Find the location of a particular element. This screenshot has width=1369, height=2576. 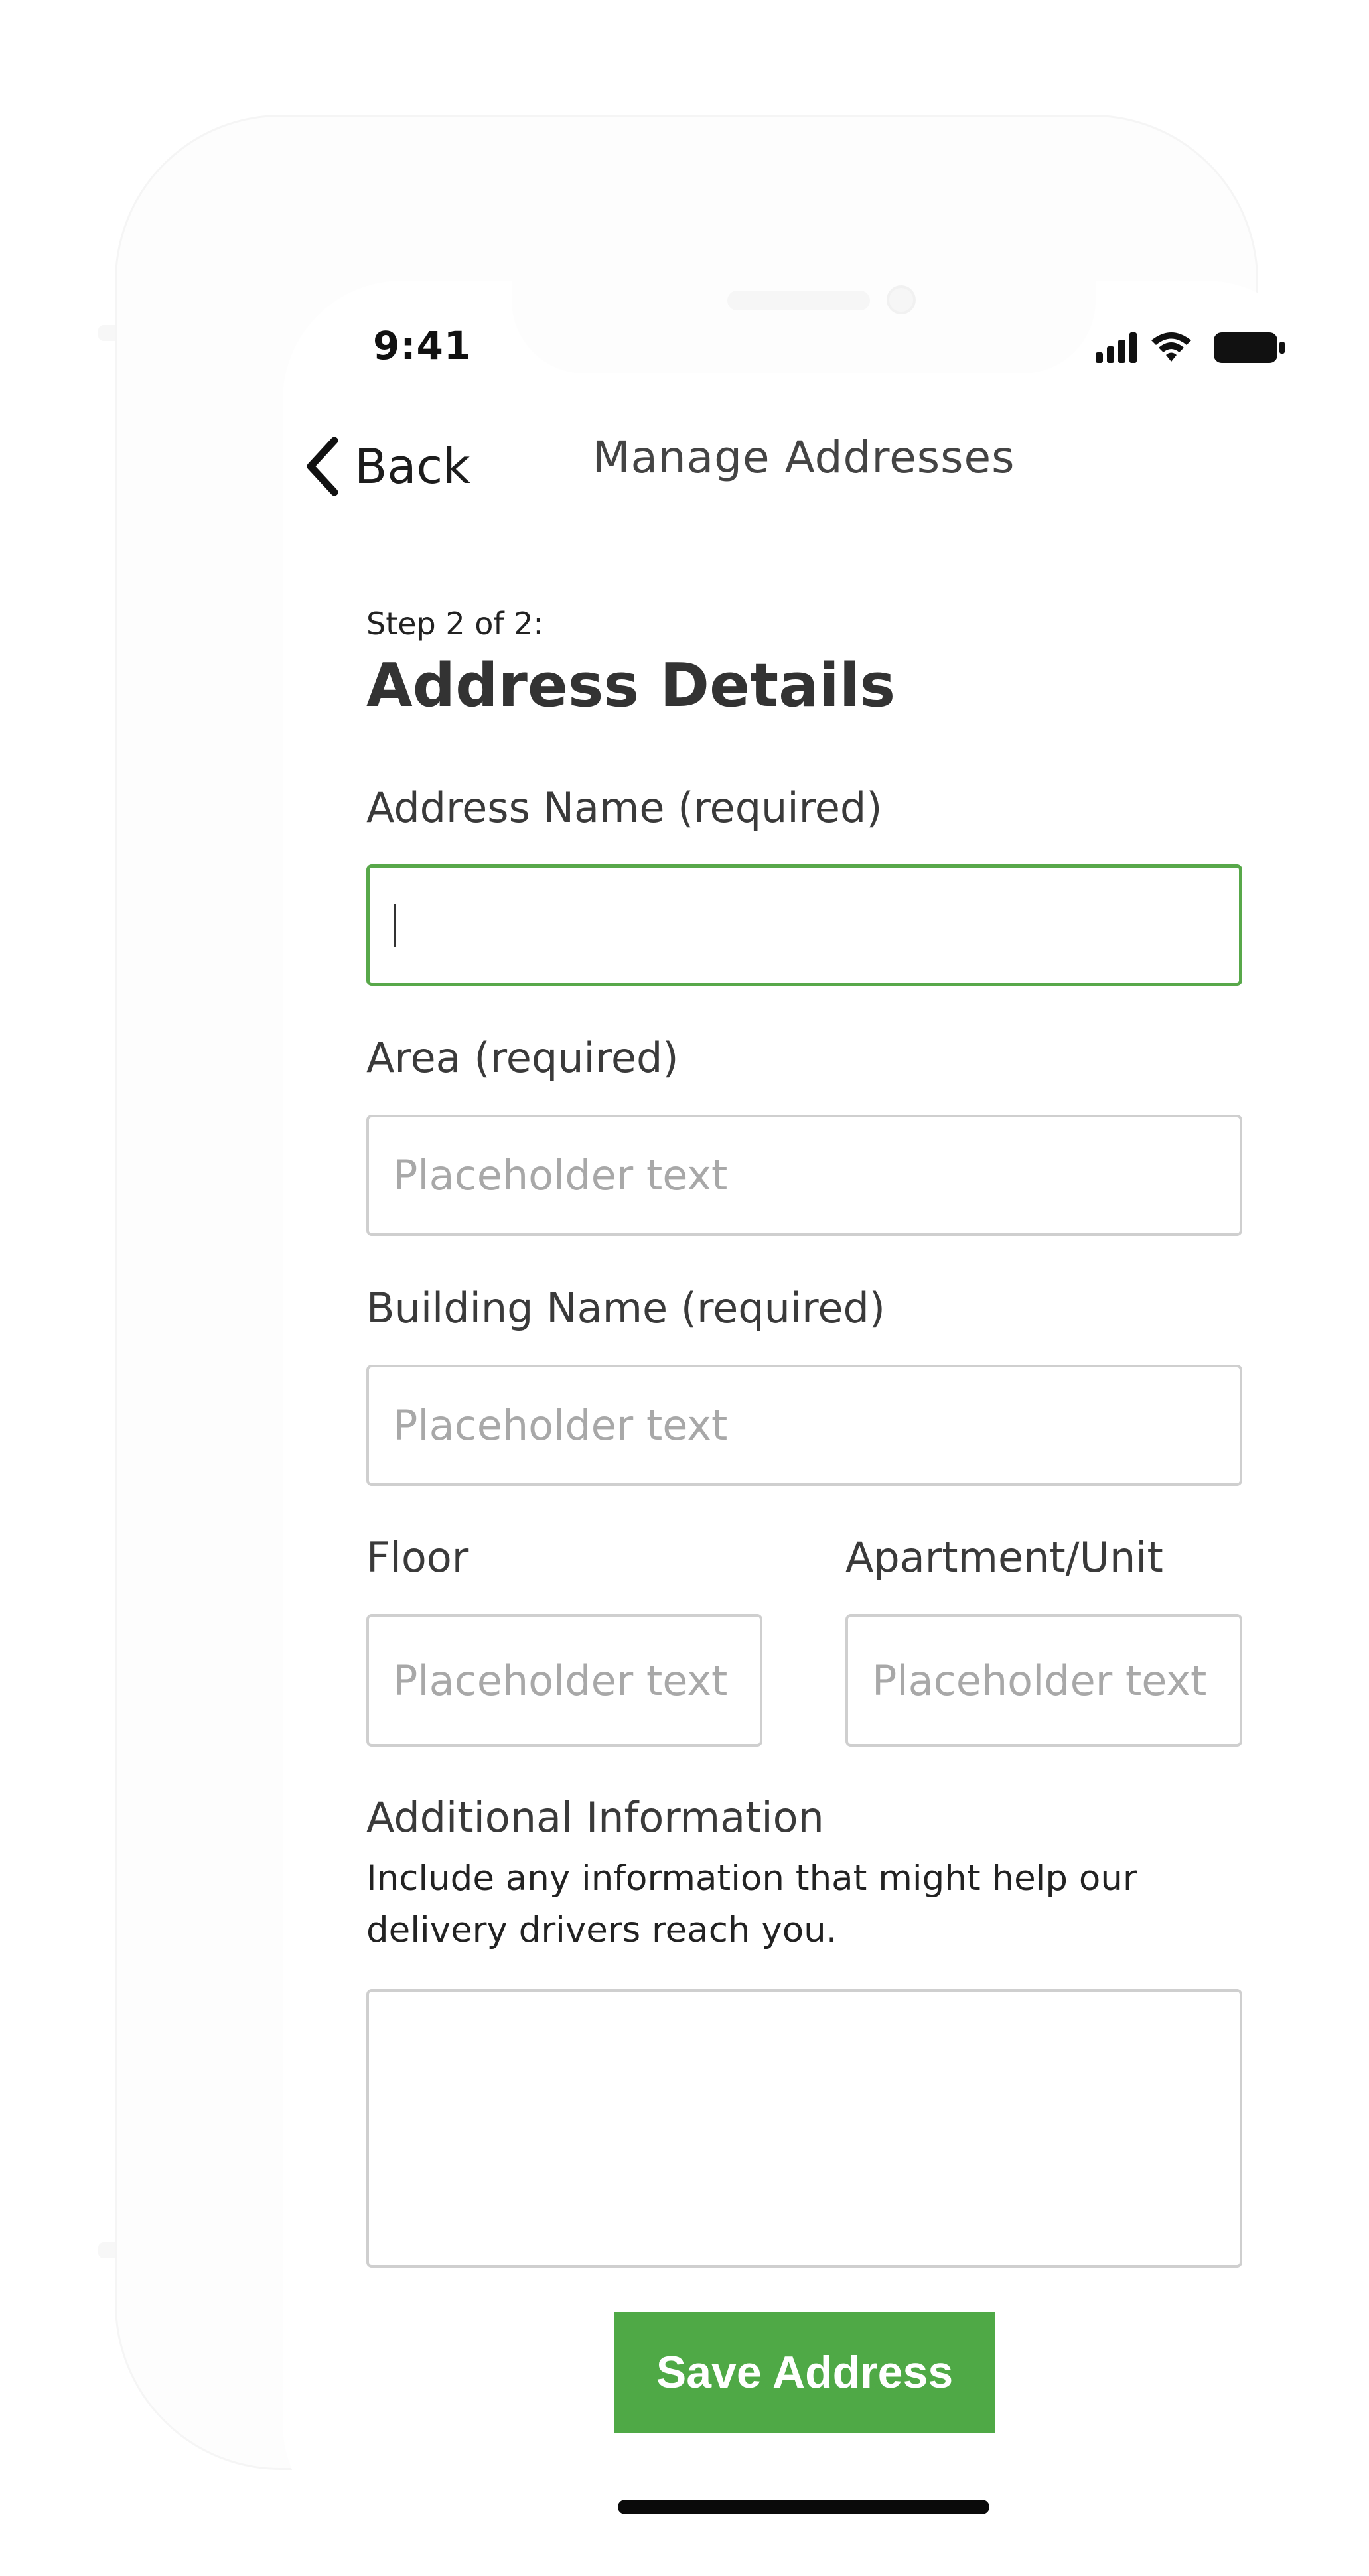

apartment-label: Apartment/Unit is located at coordinates (1004, 1557).